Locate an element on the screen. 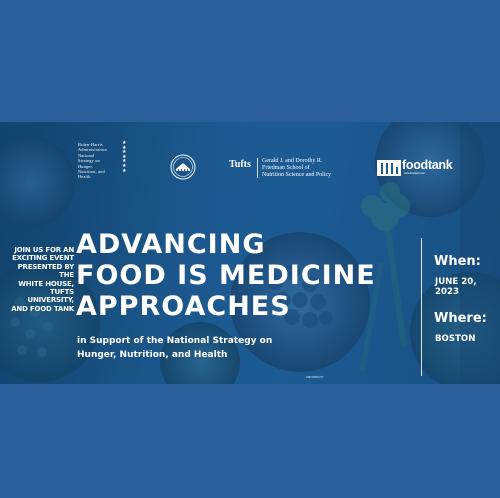 This screenshot has height=498, width=500. logo-line: Health is located at coordinates (84, 177).